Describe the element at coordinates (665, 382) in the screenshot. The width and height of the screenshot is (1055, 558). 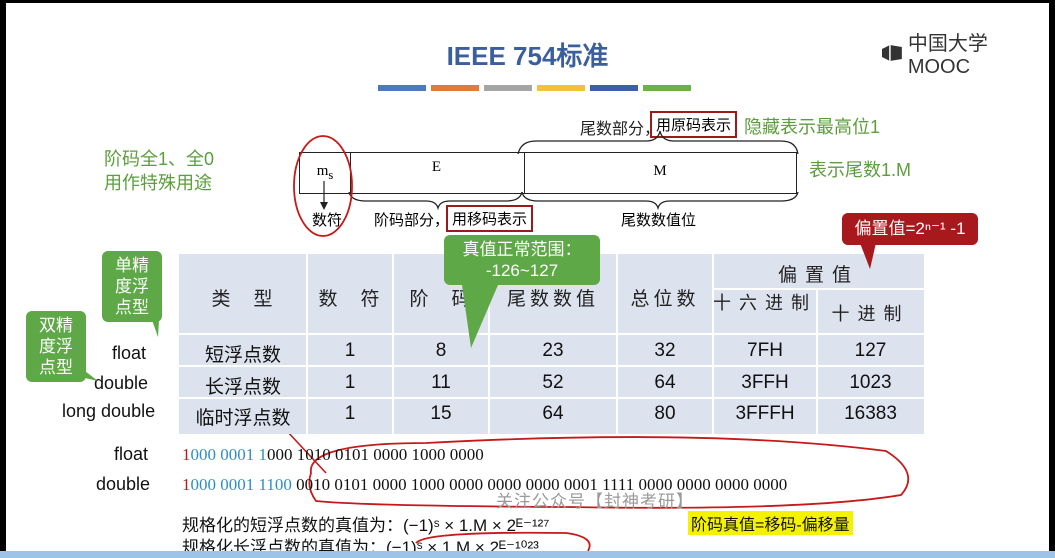
I see `table-cell-total-bits: 64` at that location.